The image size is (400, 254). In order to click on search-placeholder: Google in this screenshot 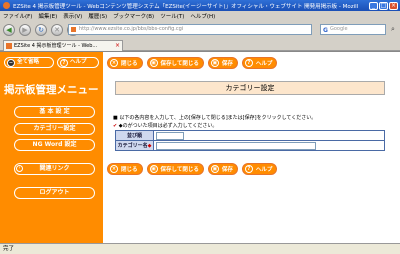, I will do `click(339, 29)`.